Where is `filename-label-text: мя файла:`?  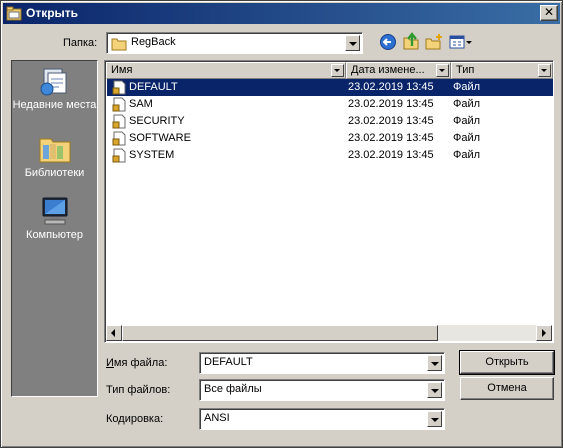 filename-label-text: мя файла: is located at coordinates (140, 363).